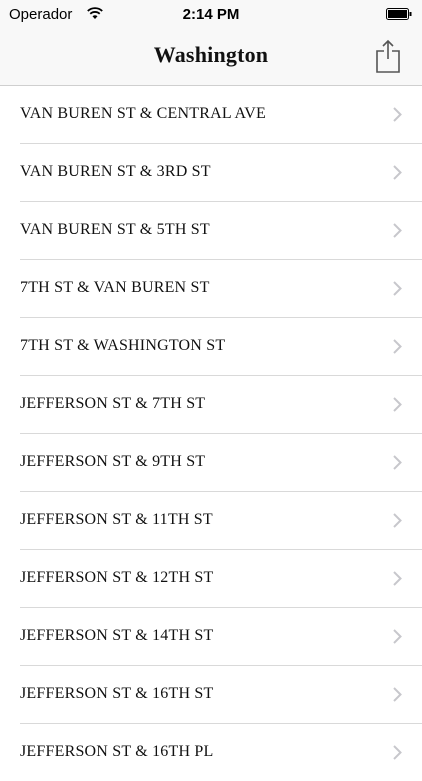 The width and height of the screenshot is (422, 781). Describe the element at coordinates (221, 695) in the screenshot. I see `list-item: JEFFERSON ST & 16TH ST` at that location.